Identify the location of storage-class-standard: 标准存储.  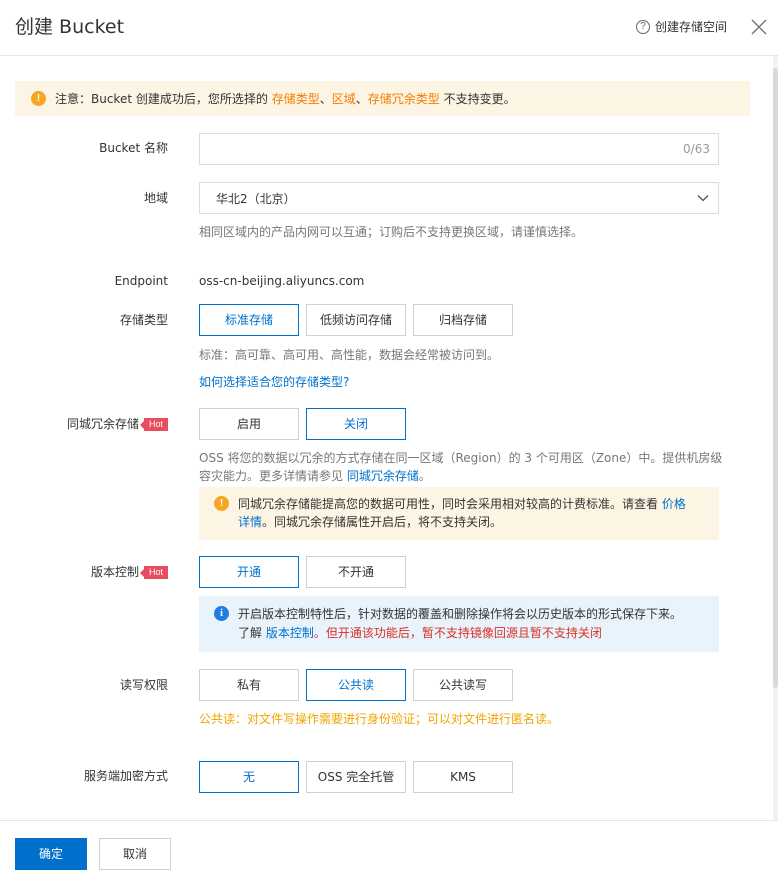
(249, 320).